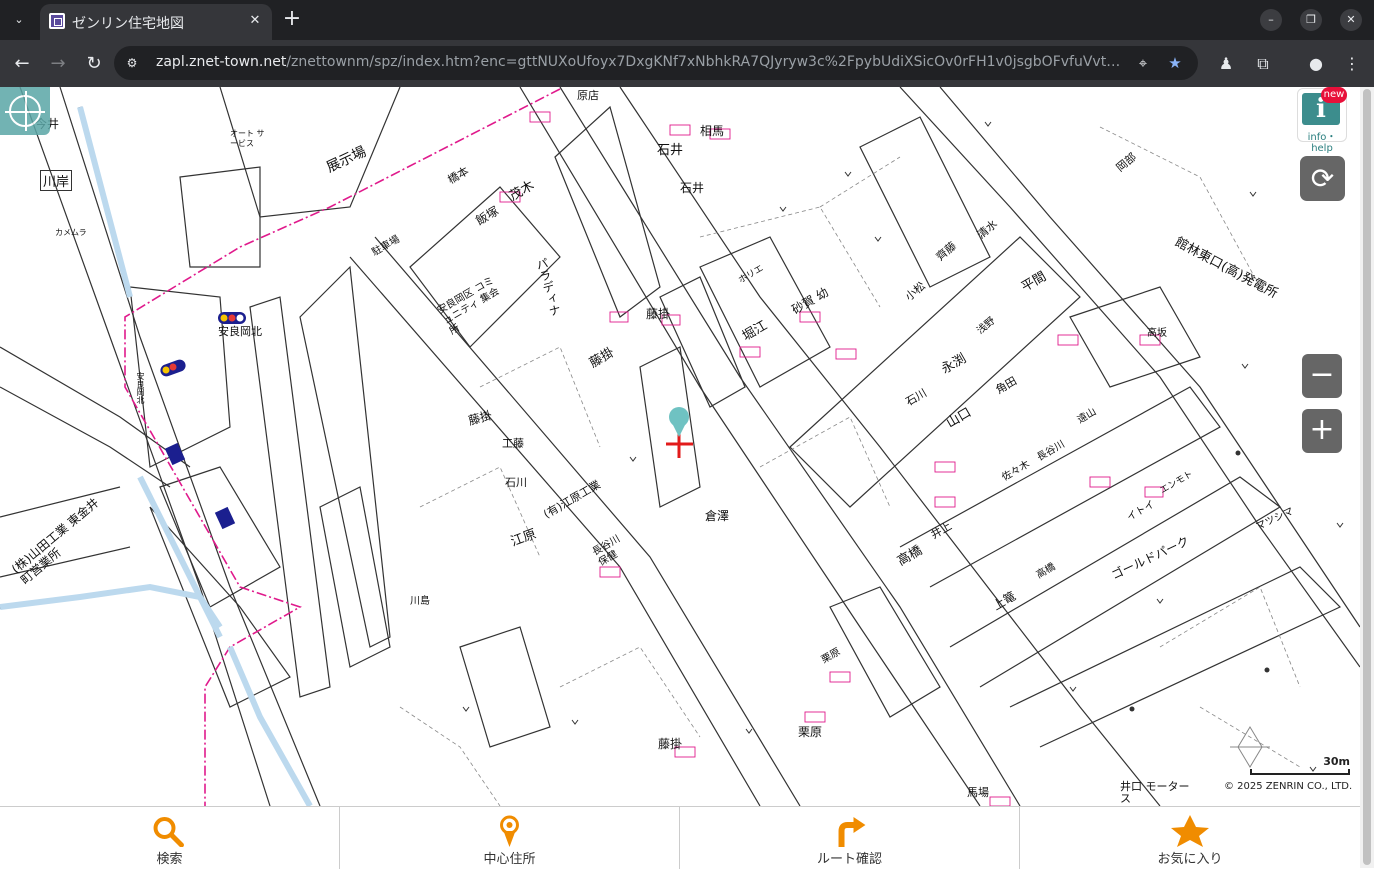 This screenshot has height=869, width=1374. Describe the element at coordinates (831, 656) in the screenshot. I see `label-kuribara-1: 栗原` at that location.